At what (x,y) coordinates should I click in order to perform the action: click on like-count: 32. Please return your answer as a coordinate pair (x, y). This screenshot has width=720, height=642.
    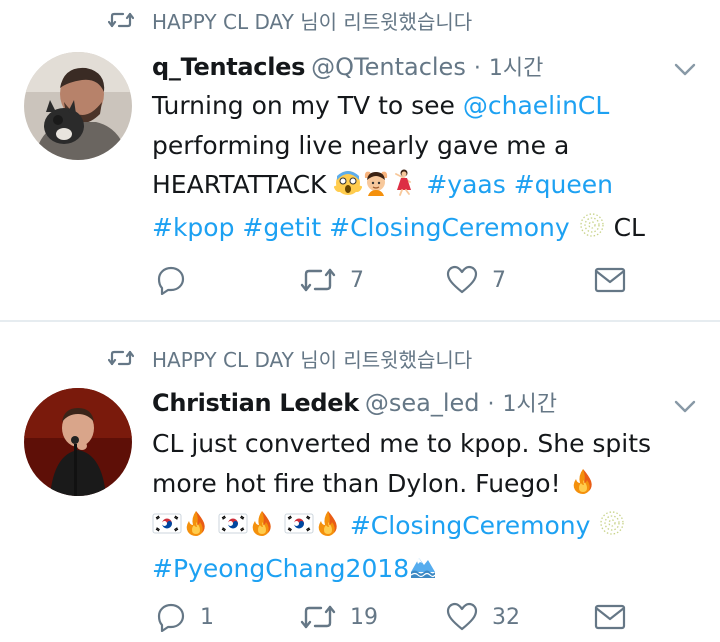
    Looking at the image, I should click on (506, 617).